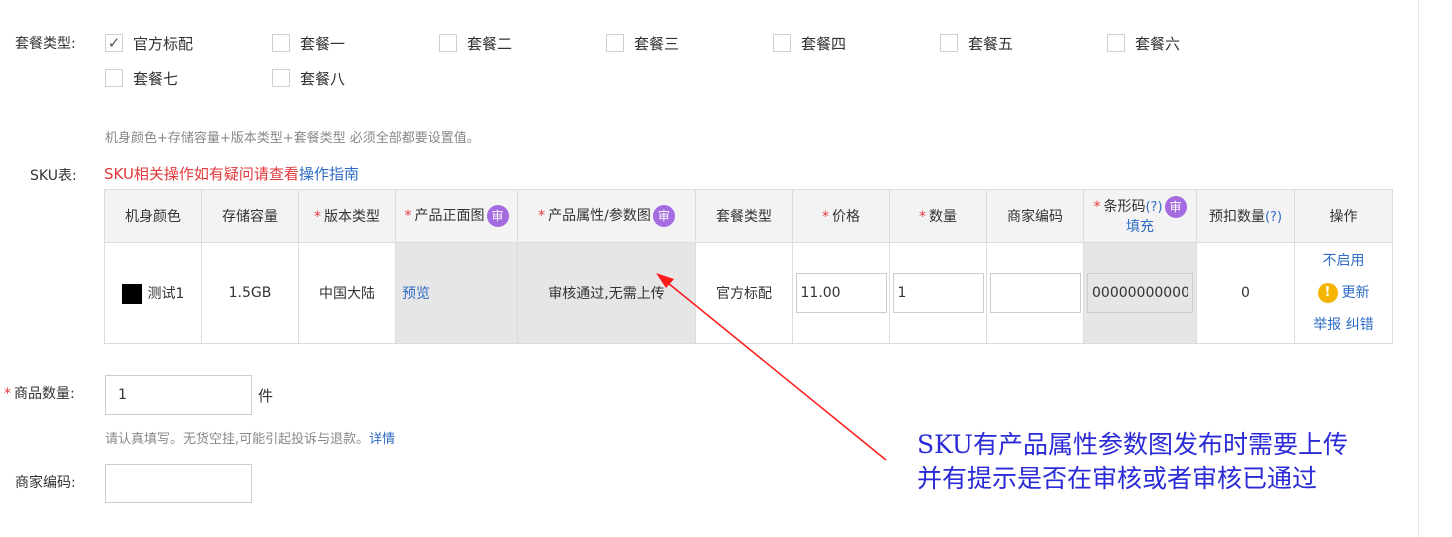 Image resolution: width=1452 pixels, height=537 pixels. I want to click on header-package-type: 套餐类型, so click(744, 216).